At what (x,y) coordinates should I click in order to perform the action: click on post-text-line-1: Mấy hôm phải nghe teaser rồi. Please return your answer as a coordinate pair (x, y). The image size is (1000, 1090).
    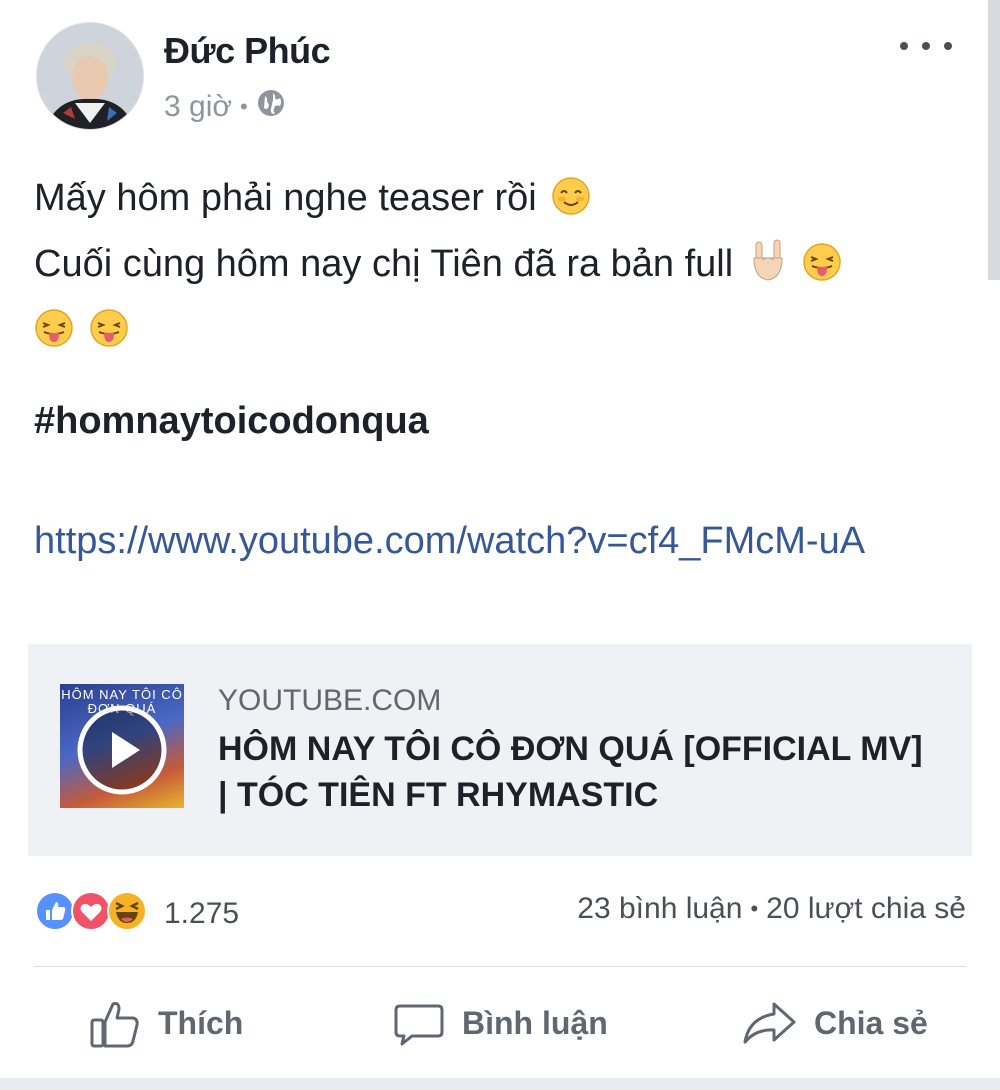
    Looking at the image, I should click on (504, 201).